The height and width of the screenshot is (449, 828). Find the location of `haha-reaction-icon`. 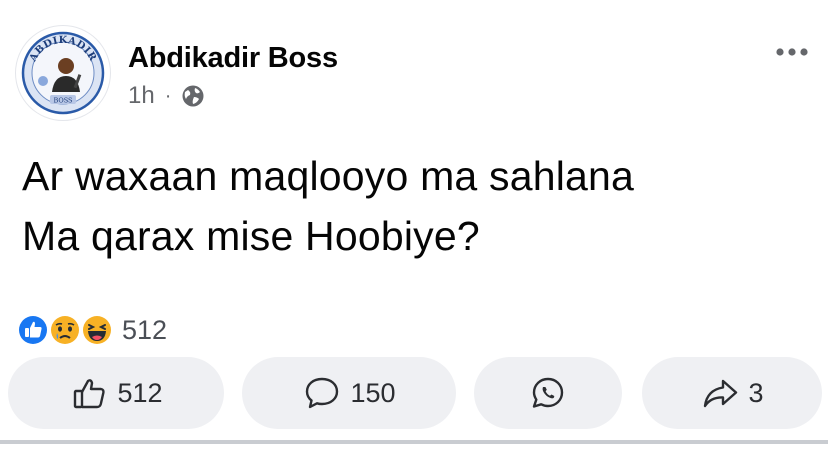

haha-reaction-icon is located at coordinates (97, 330).